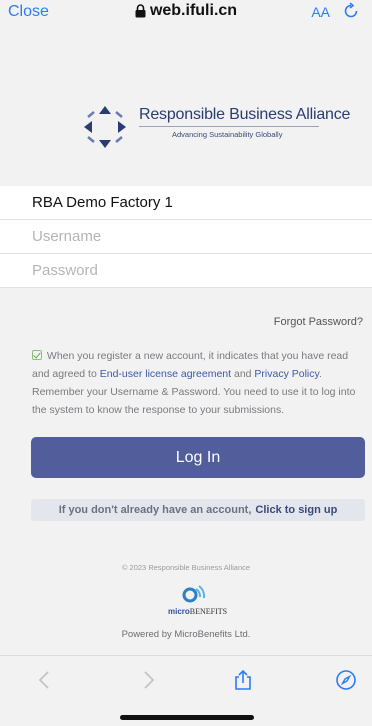  I want to click on login-form: RBA Demo Factory 1, so click(186, 237).